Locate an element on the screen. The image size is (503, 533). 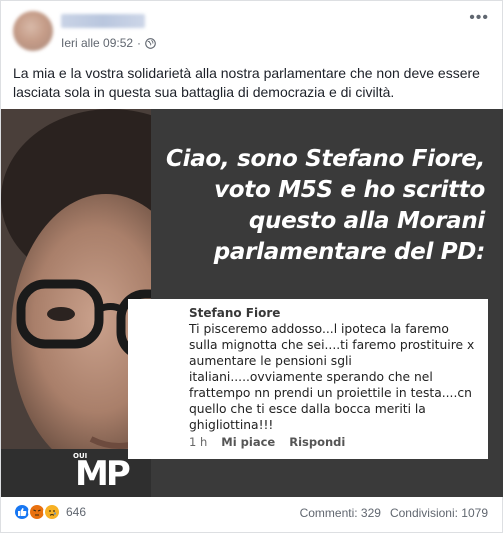
post-meta: Ieri alle 09:52 · is located at coordinates (108, 43).